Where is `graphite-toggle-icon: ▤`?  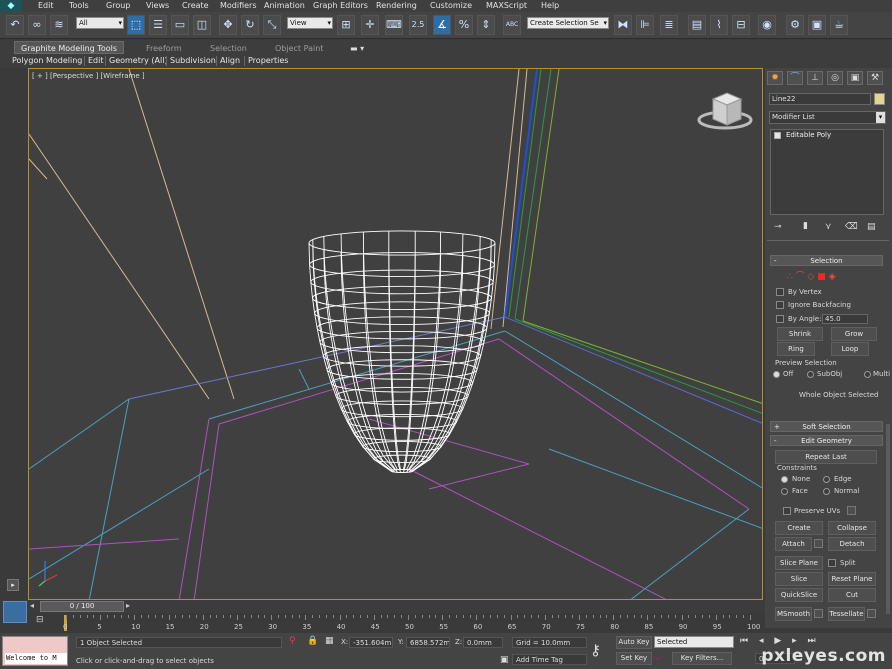 graphite-toggle-icon: ▤ is located at coordinates (697, 25).